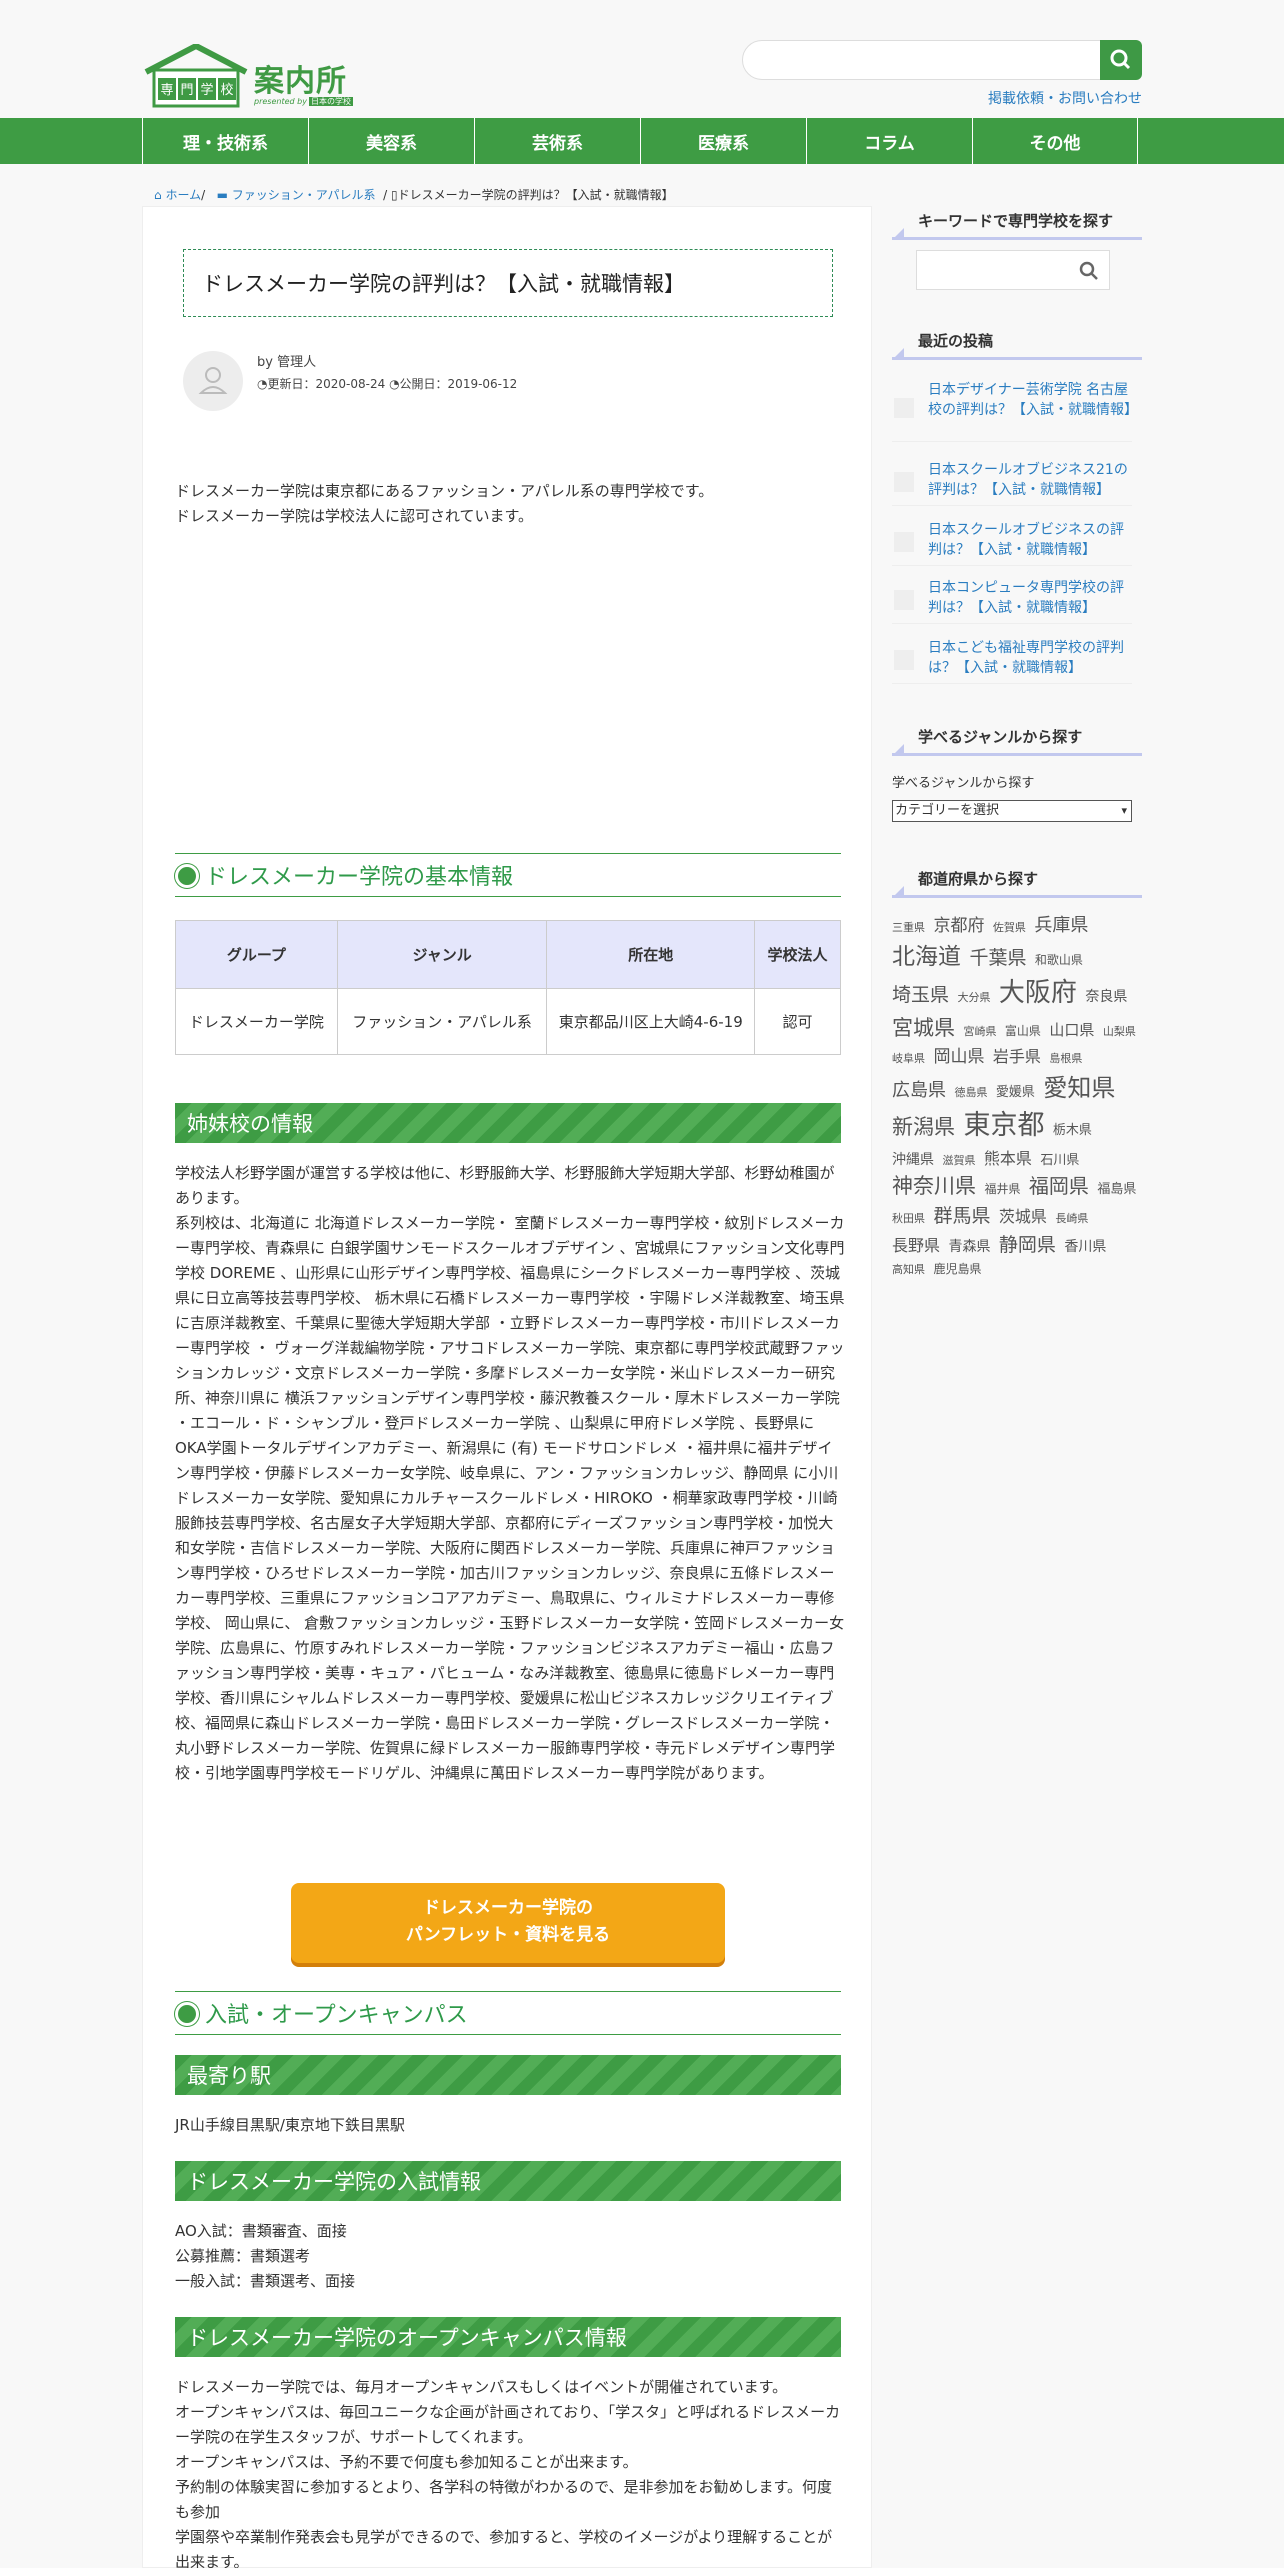 The image size is (1284, 2568). I want to click on recent-post-link: 日本こども福祉専門学校の評判は？【入試・就職情報】, so click(1026, 658).